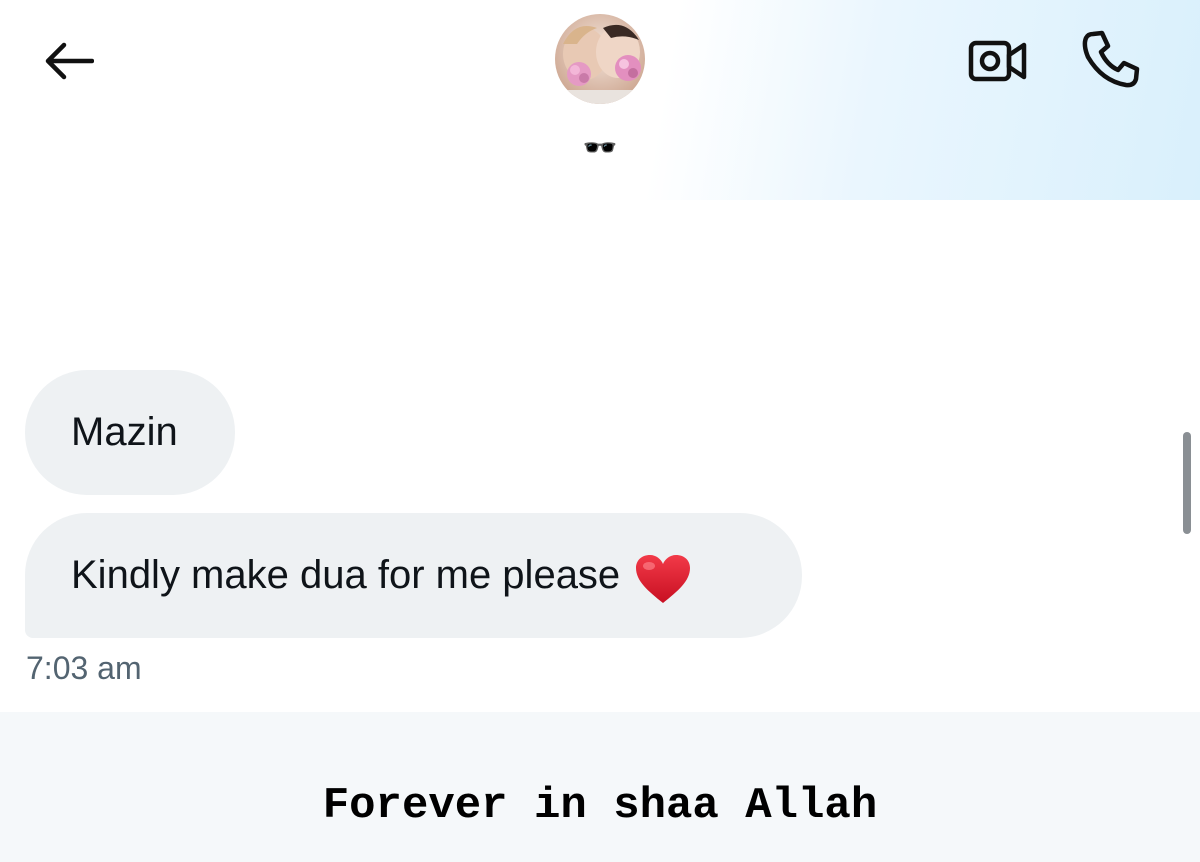 The image size is (1200, 862). Describe the element at coordinates (124, 432) in the screenshot. I see `message-text: Mazin` at that location.